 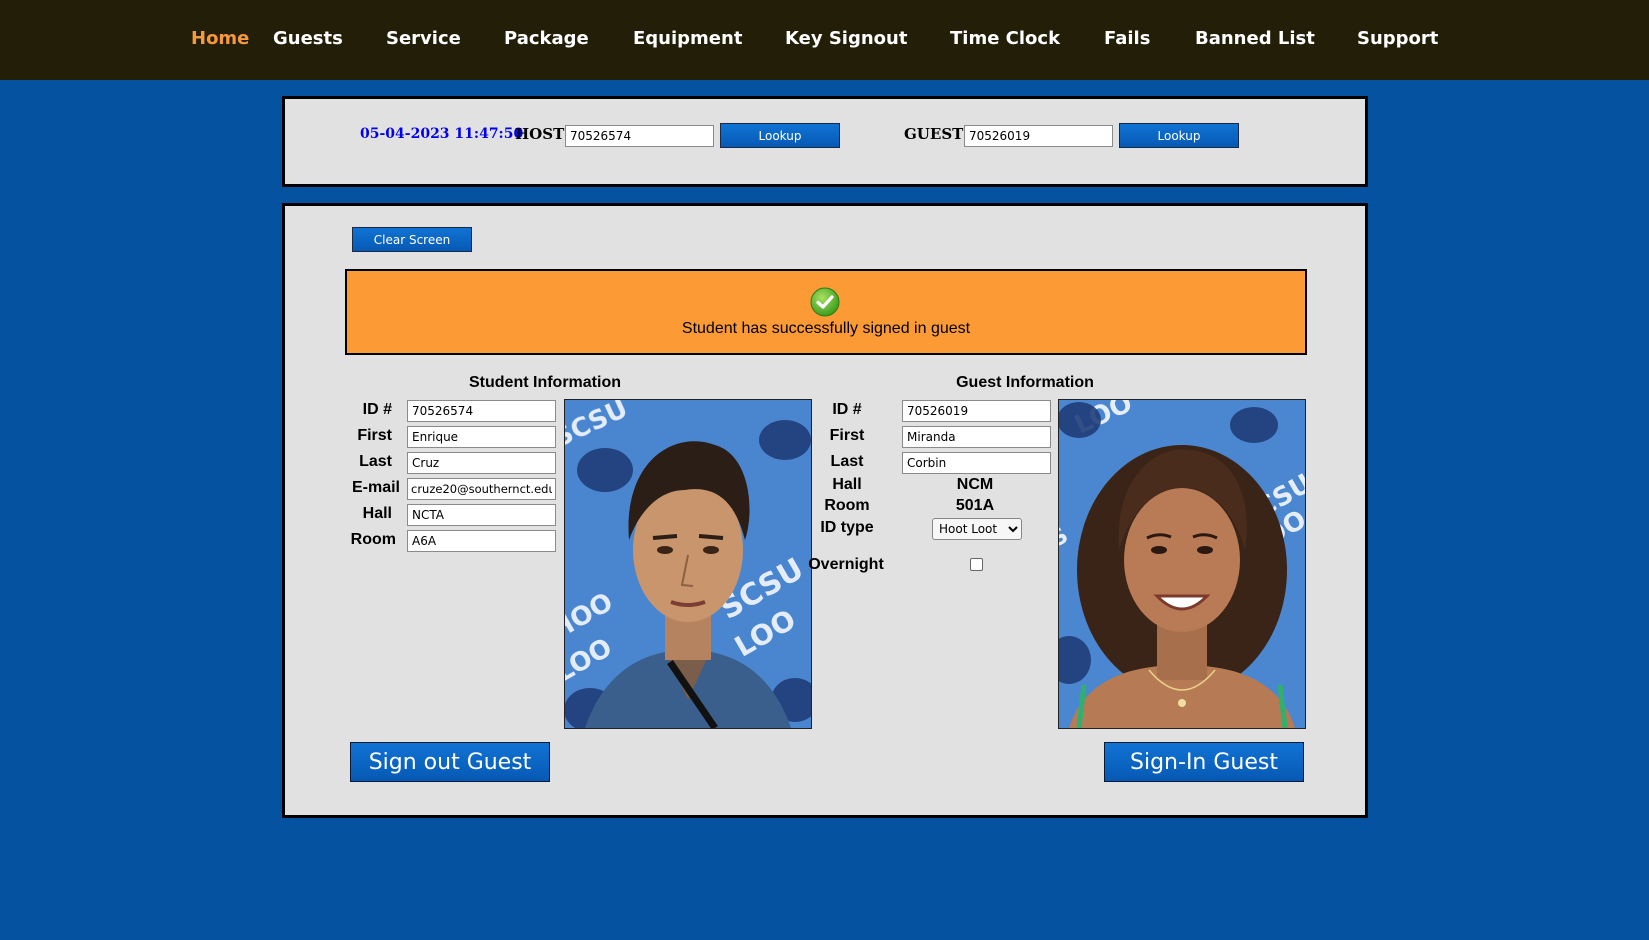 What do you see at coordinates (847, 505) in the screenshot?
I see `guest-room-label: Room` at bounding box center [847, 505].